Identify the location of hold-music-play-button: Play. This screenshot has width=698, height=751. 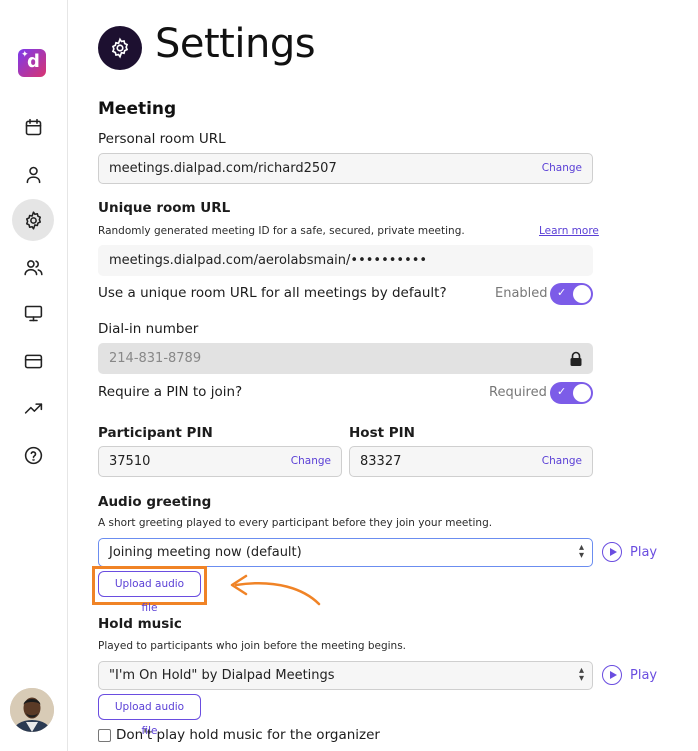
(629, 675).